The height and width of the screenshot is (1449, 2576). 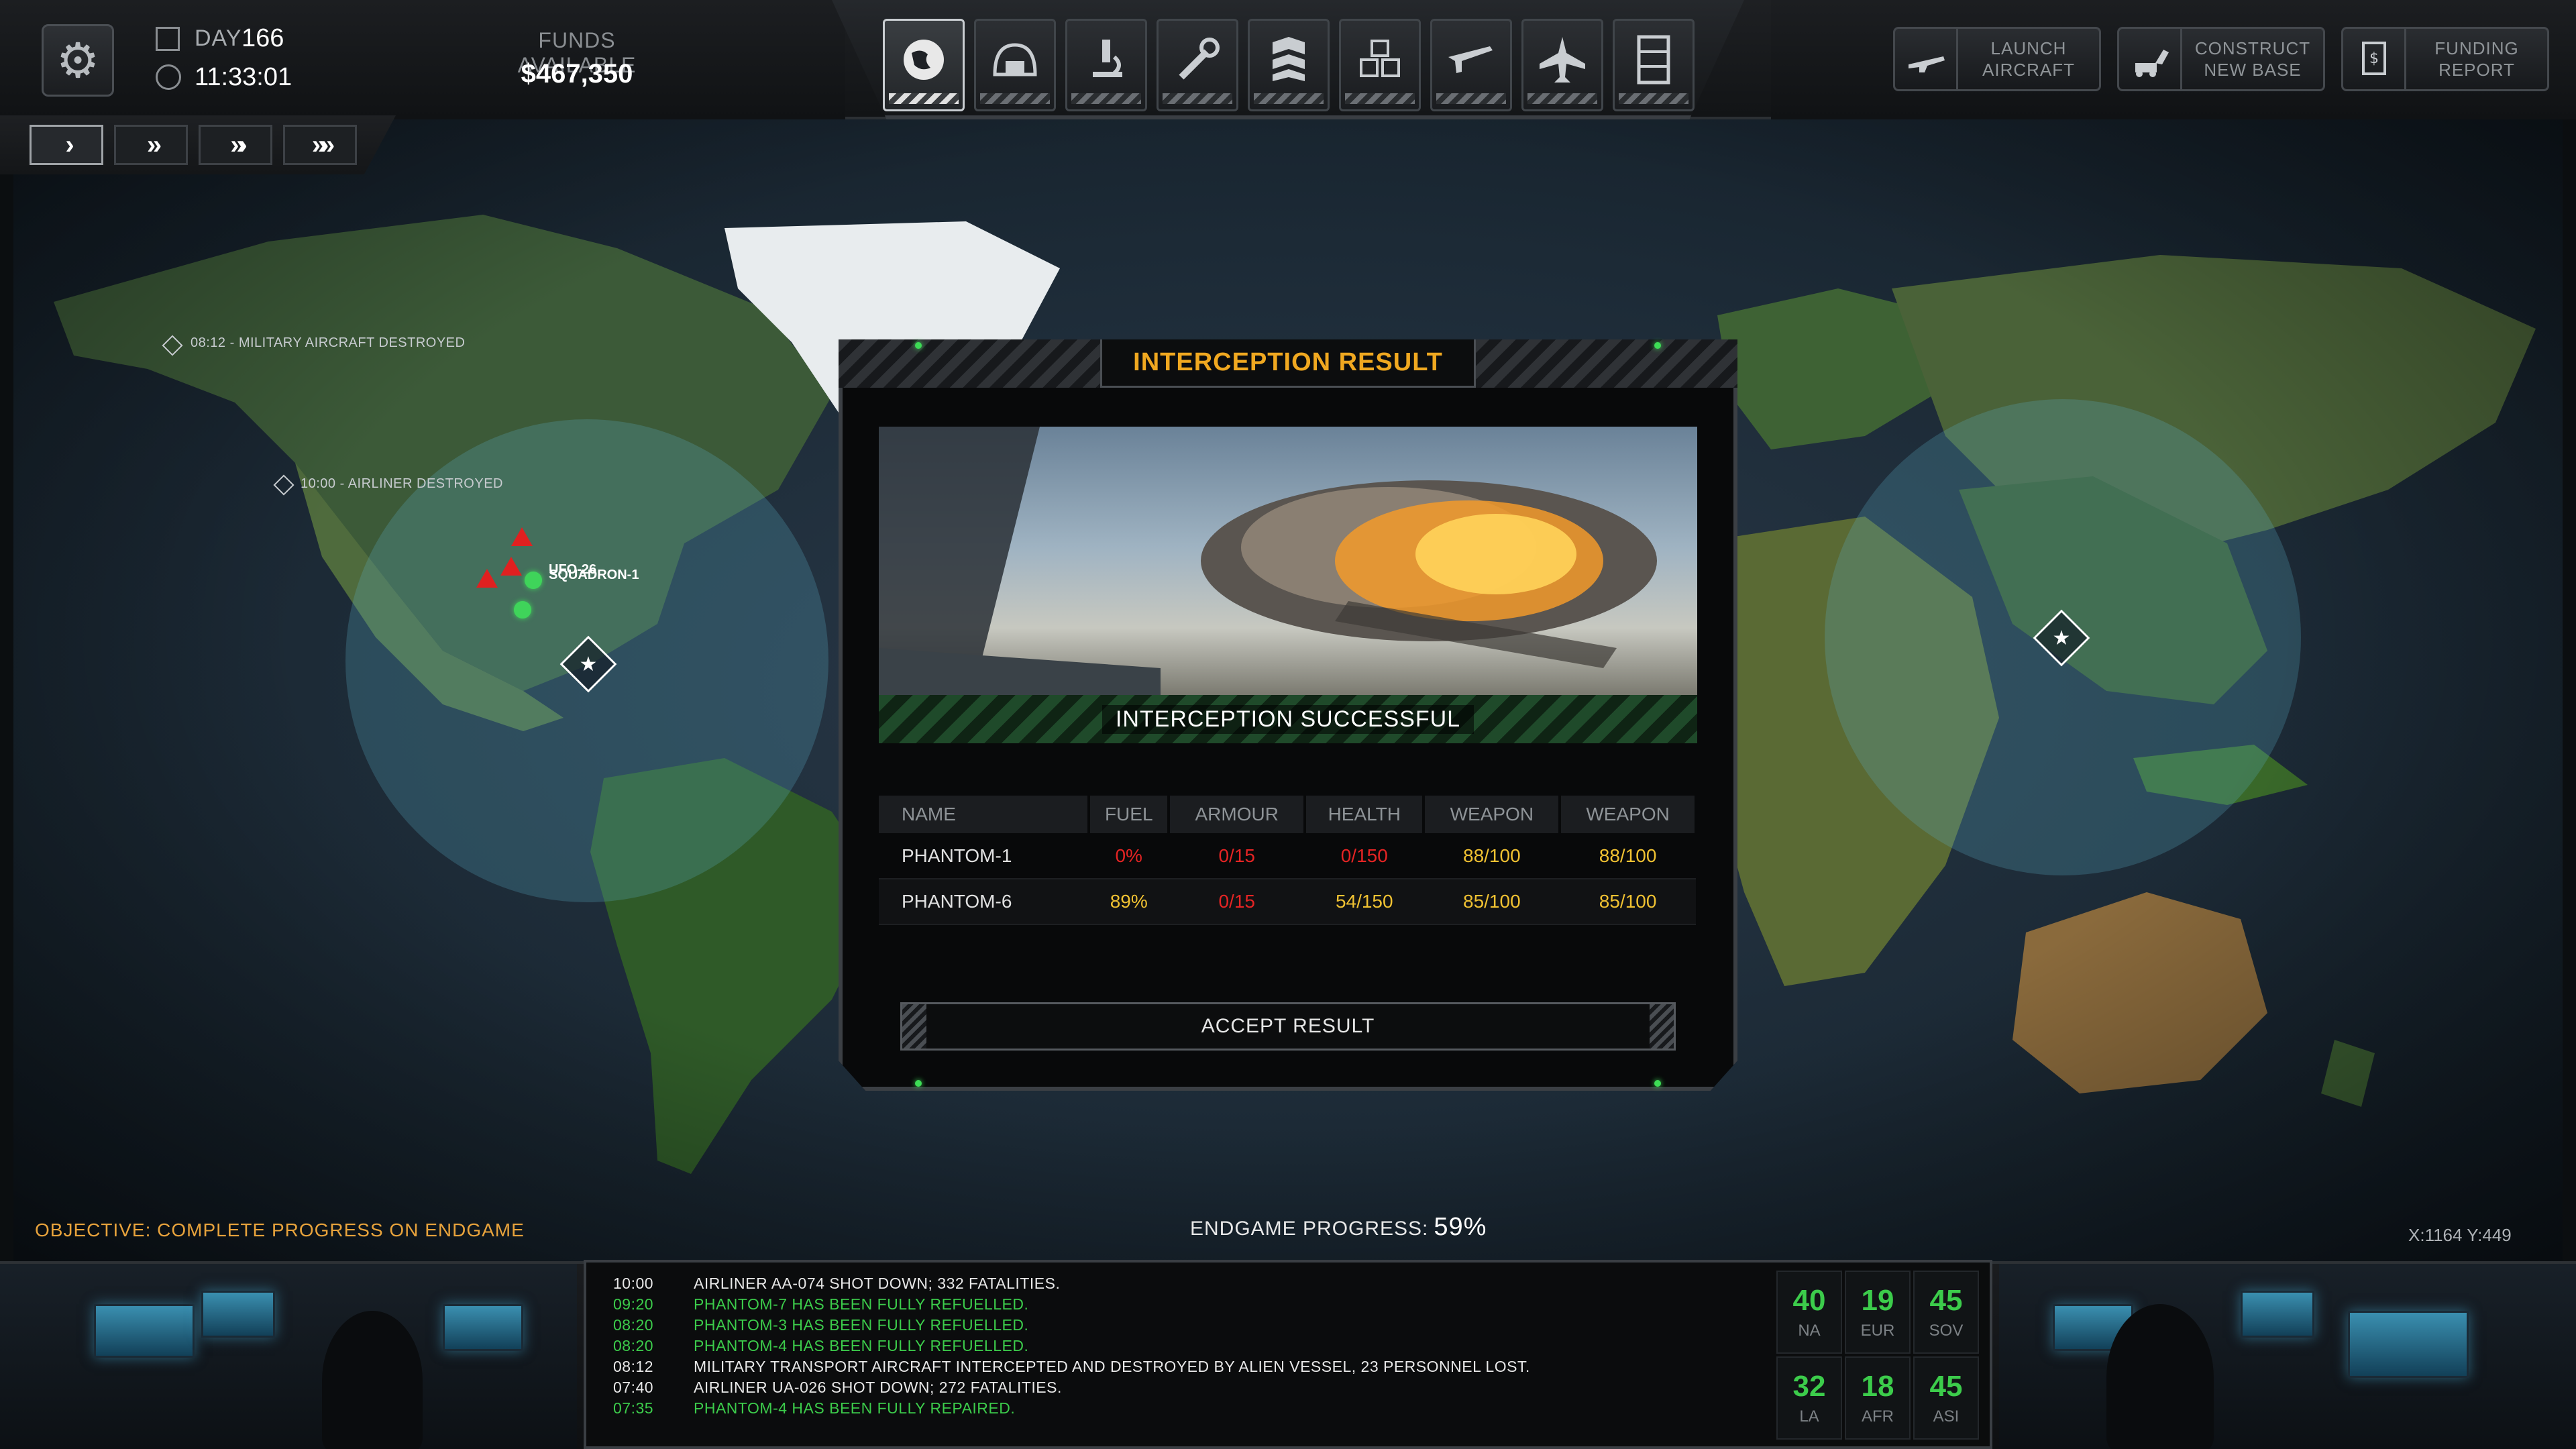 I want to click on log-line: 08:20 PHANTOM-3 HAS BEEN FULLY REFUELLED., so click(x=820, y=1325).